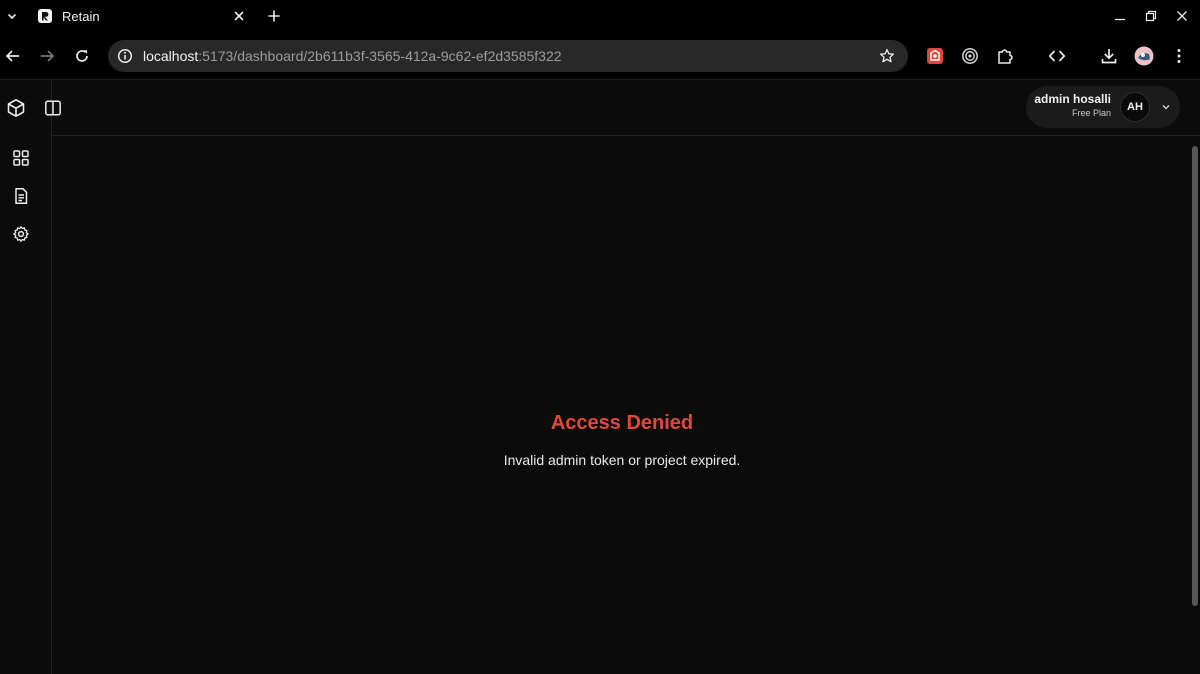 Image resolution: width=1200 pixels, height=674 pixels. I want to click on devtools-button, so click(1057, 56).